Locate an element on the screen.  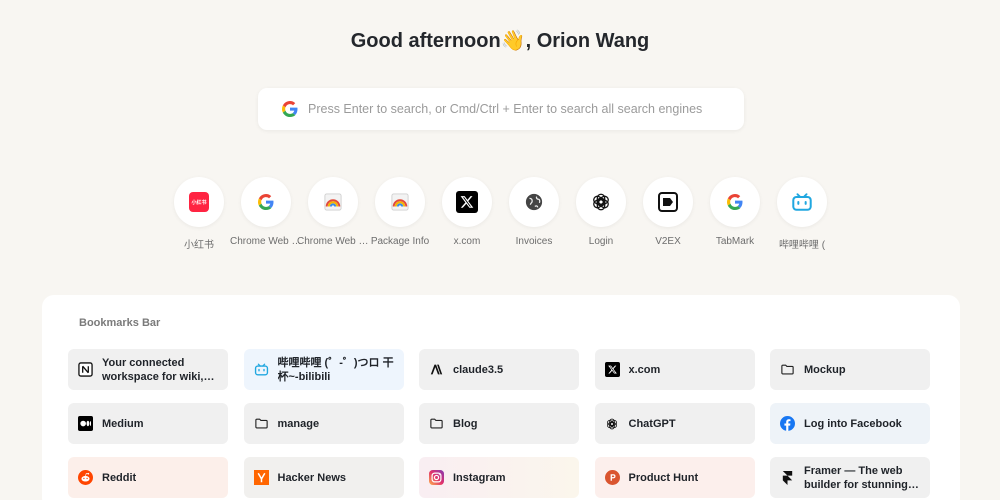
hackernews-icon is located at coordinates (261, 477).